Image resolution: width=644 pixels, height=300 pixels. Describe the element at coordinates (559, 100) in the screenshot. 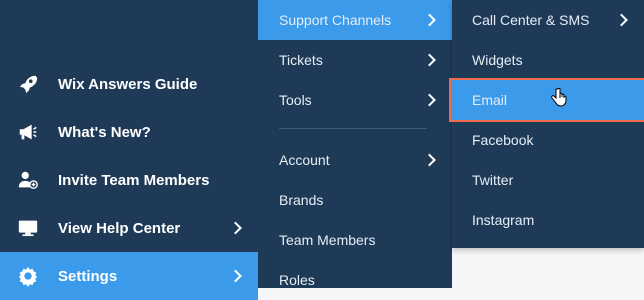

I see `hand-cursor-icon` at that location.